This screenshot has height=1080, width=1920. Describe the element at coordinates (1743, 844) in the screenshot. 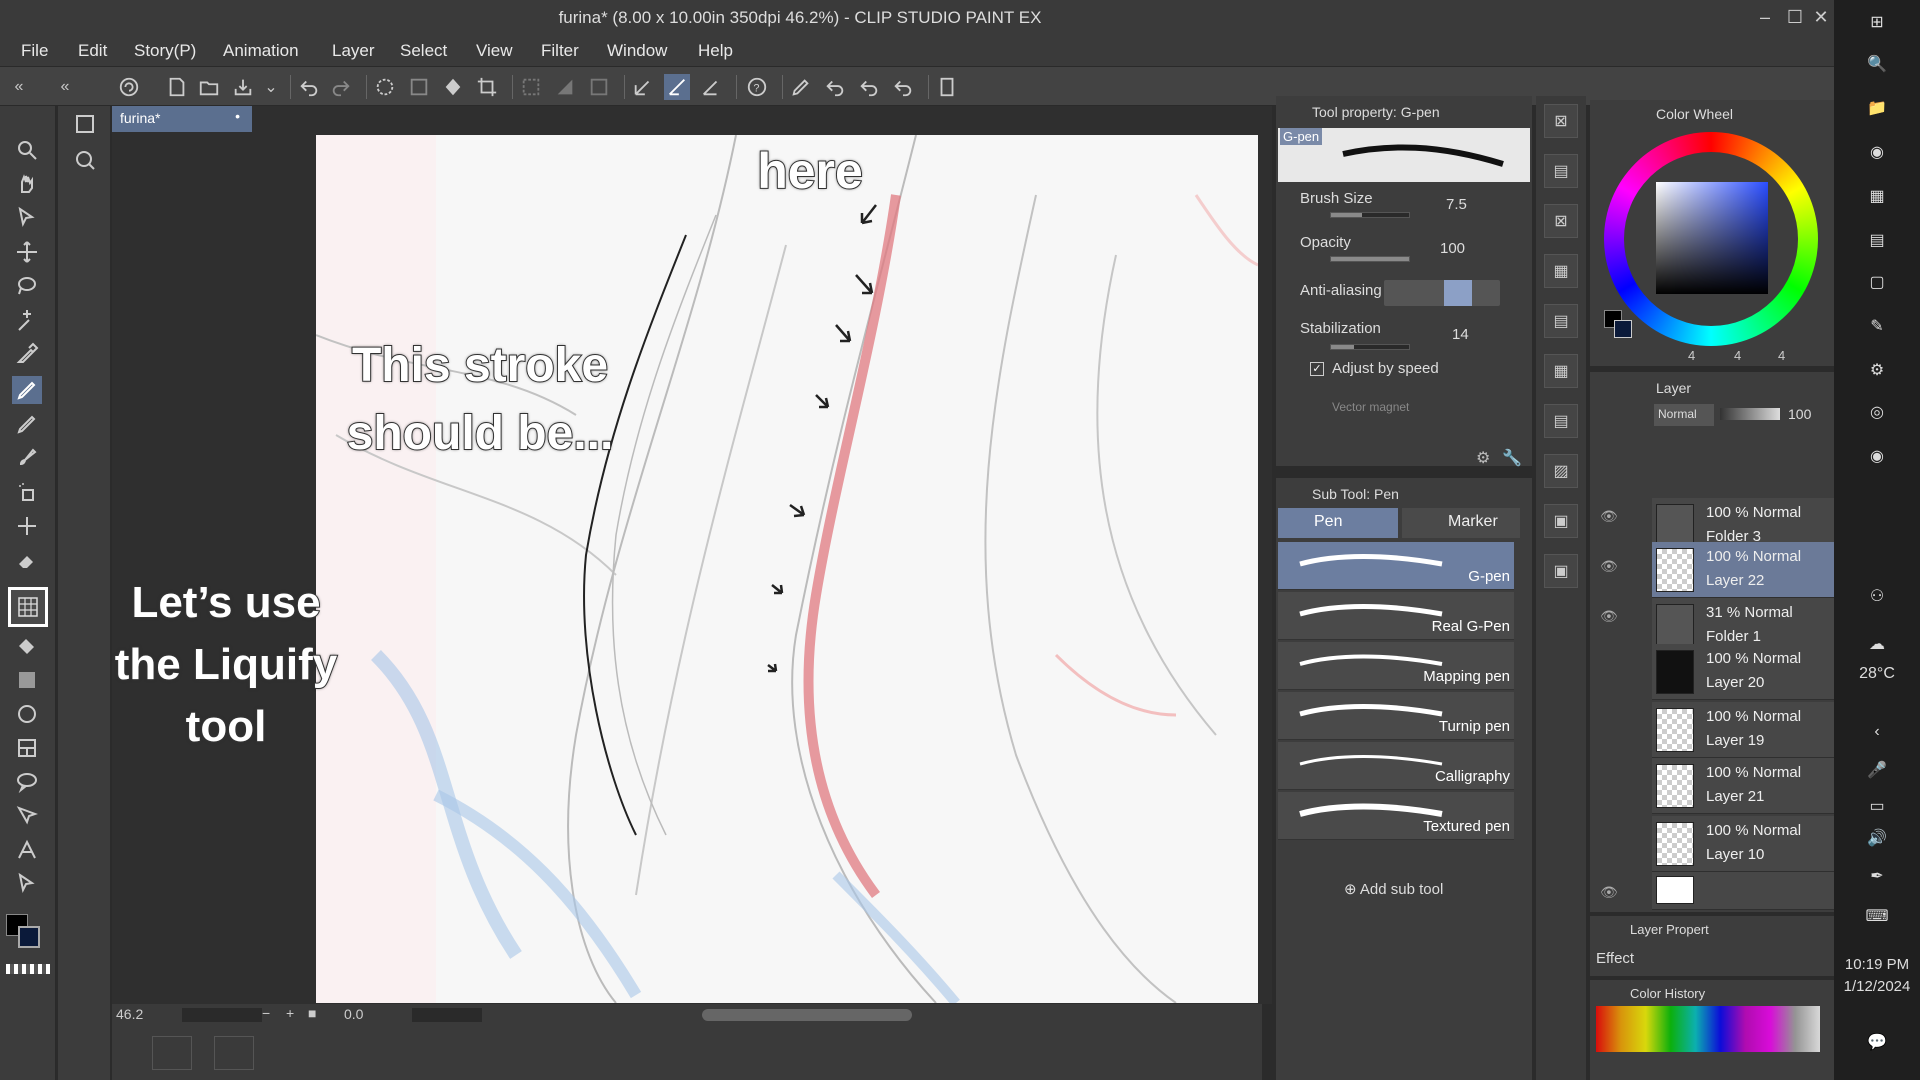

I see `layer-item: 100 % Normal Layer 10` at that location.